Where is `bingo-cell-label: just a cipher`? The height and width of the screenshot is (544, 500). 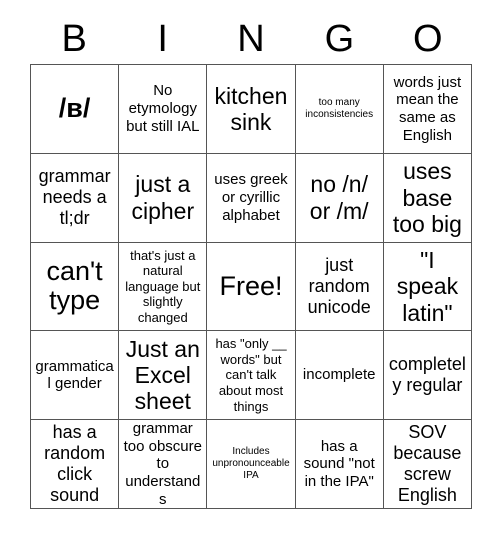 bingo-cell-label: just a cipher is located at coordinates (163, 197).